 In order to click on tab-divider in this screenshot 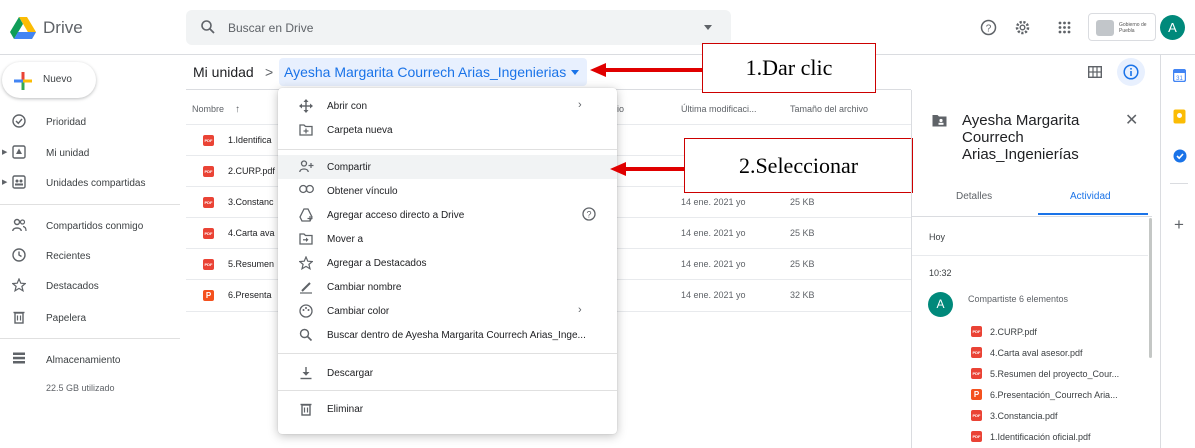, I will do `click(1032, 216)`.